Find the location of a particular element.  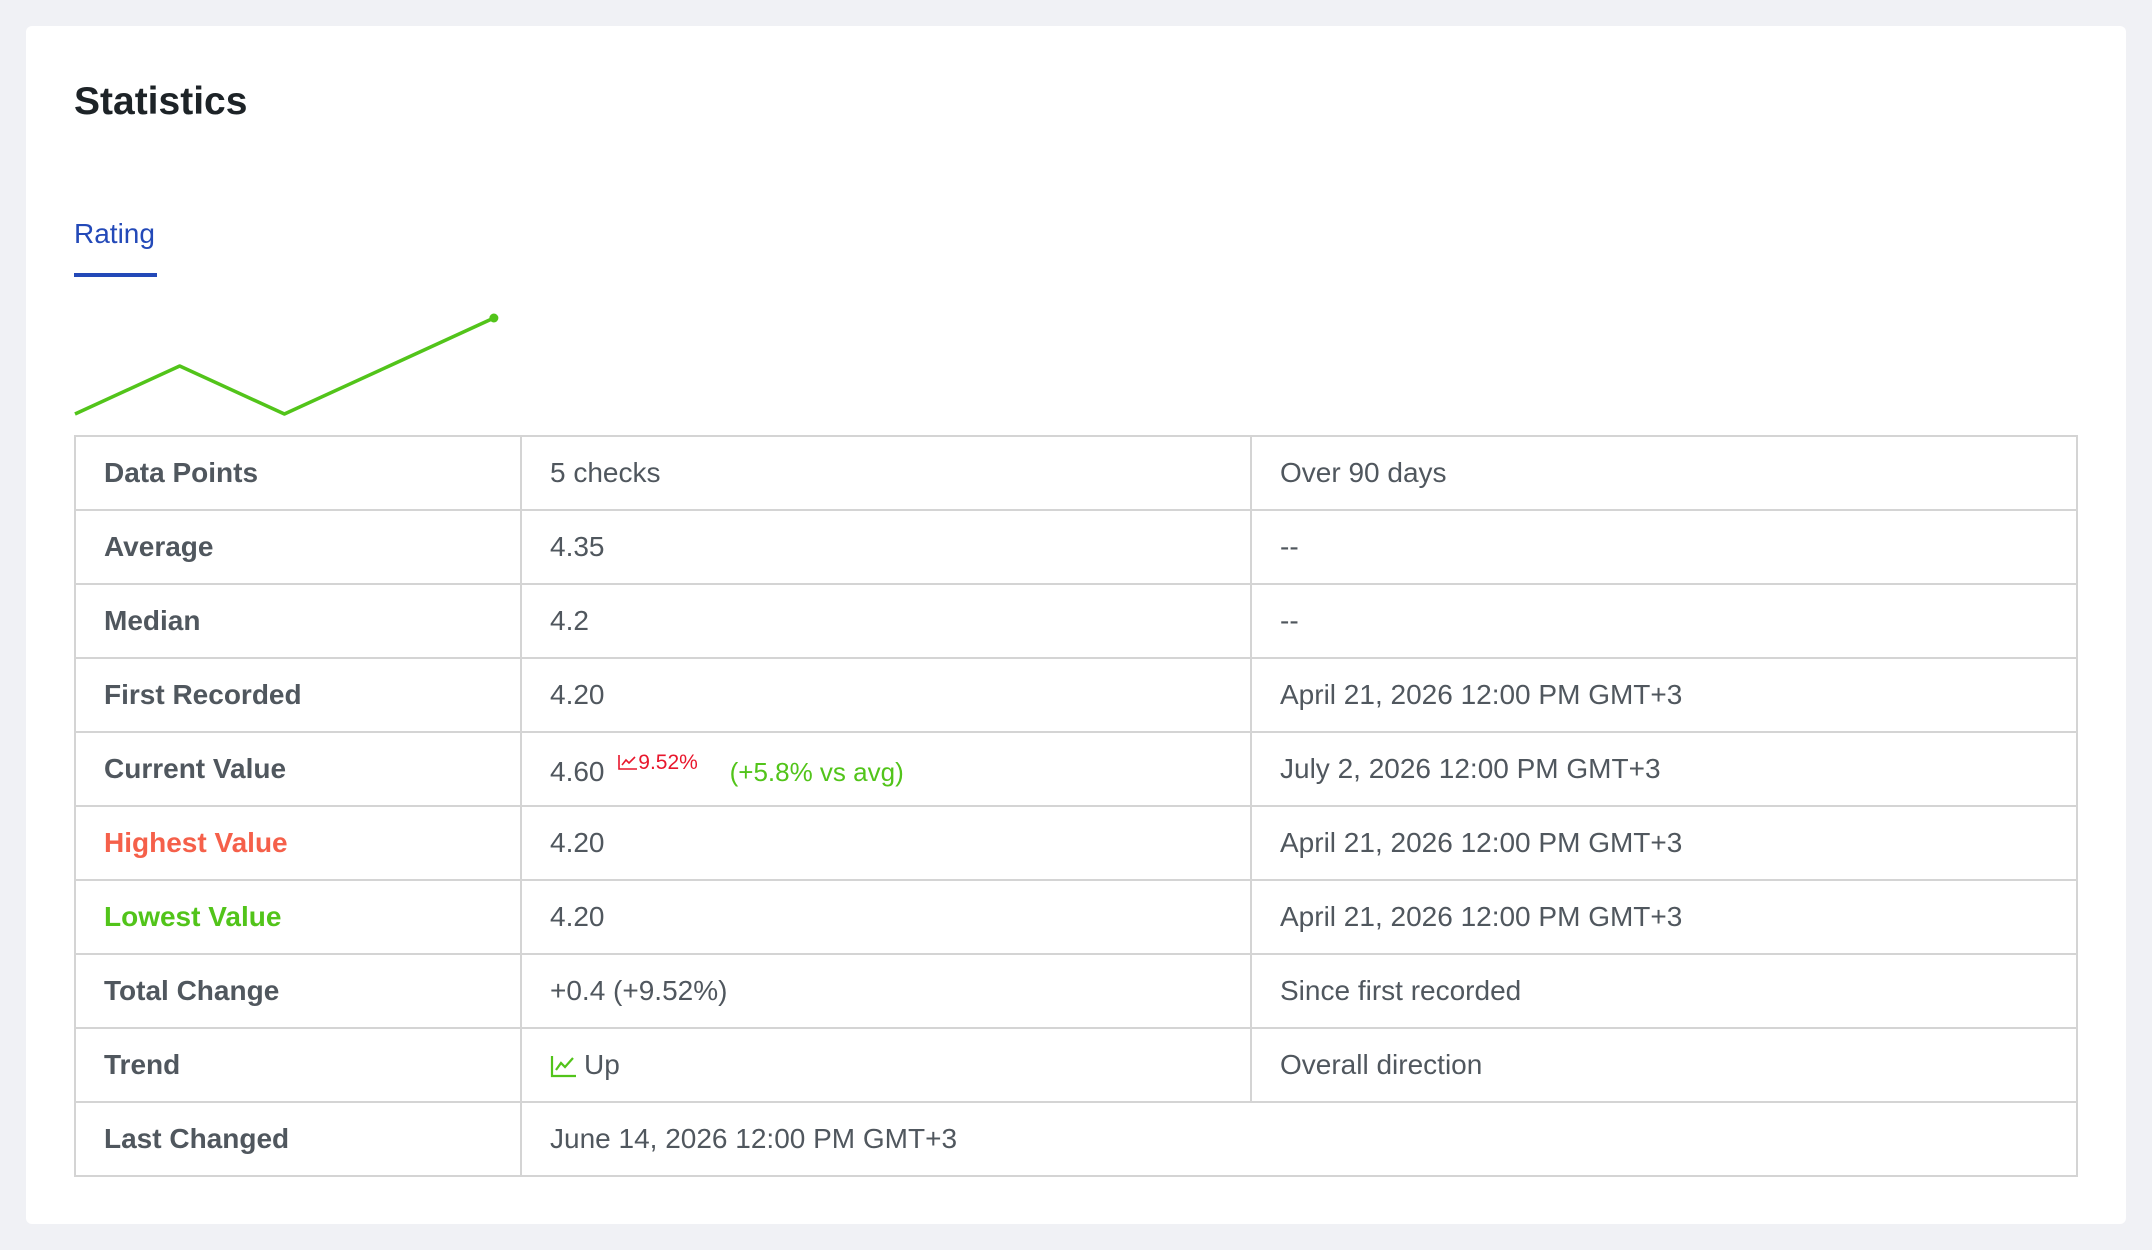

highest-value: 4.20 is located at coordinates (886, 843).